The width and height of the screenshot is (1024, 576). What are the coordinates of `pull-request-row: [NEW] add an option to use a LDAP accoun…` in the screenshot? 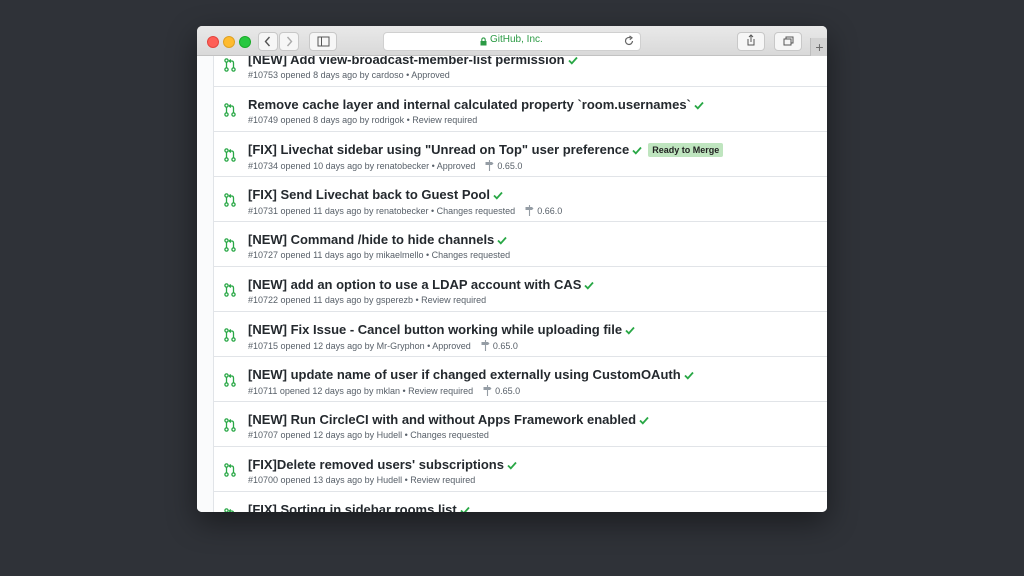 It's located at (520, 289).